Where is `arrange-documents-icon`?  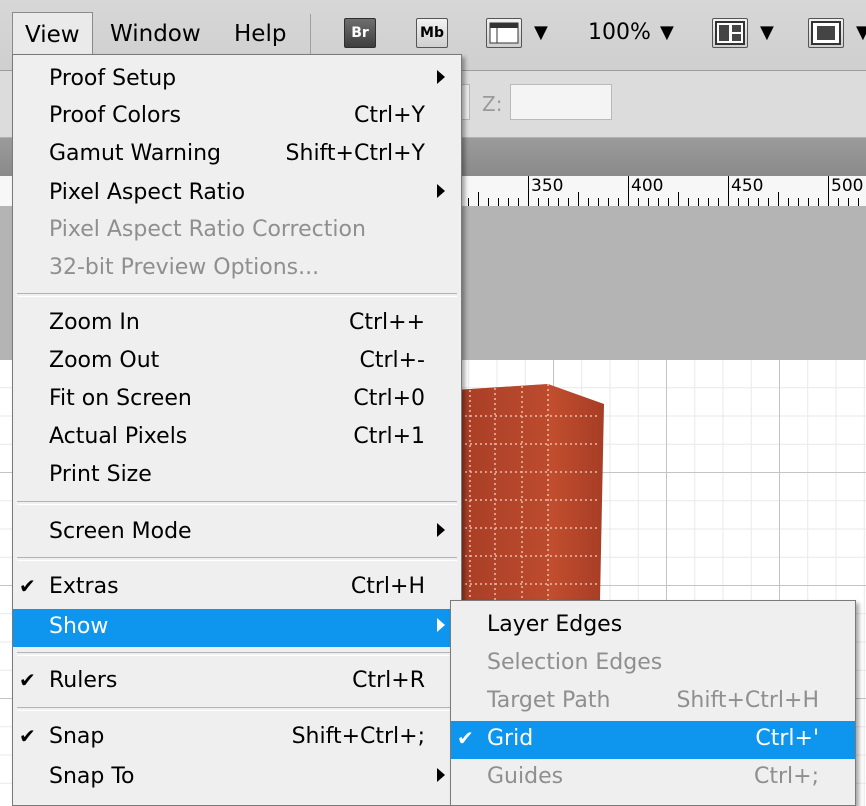 arrange-documents-icon is located at coordinates (730, 33).